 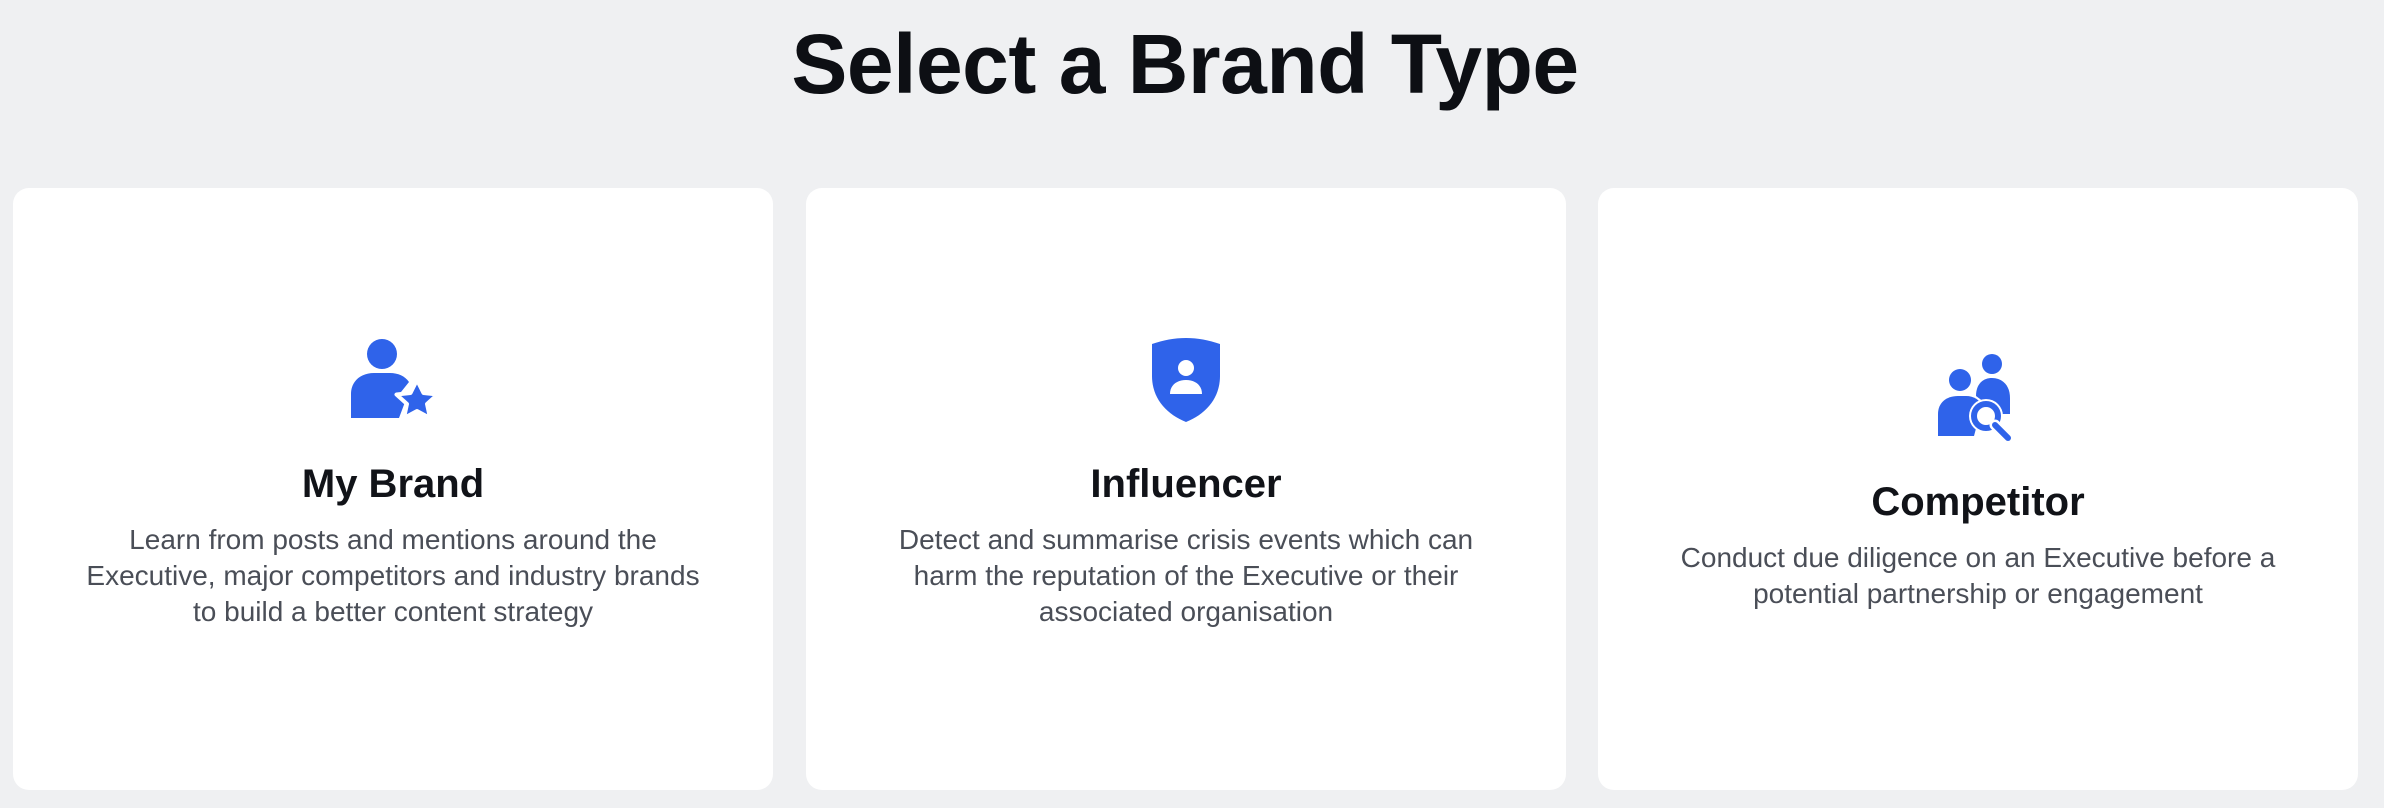 I want to click on card-title: My Brand, so click(x=393, y=484).